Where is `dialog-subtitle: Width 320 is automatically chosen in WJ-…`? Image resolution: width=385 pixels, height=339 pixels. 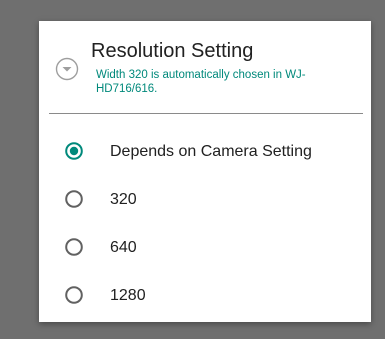 dialog-subtitle: Width 320 is automatically chosen in WJ-… is located at coordinates (201, 82).